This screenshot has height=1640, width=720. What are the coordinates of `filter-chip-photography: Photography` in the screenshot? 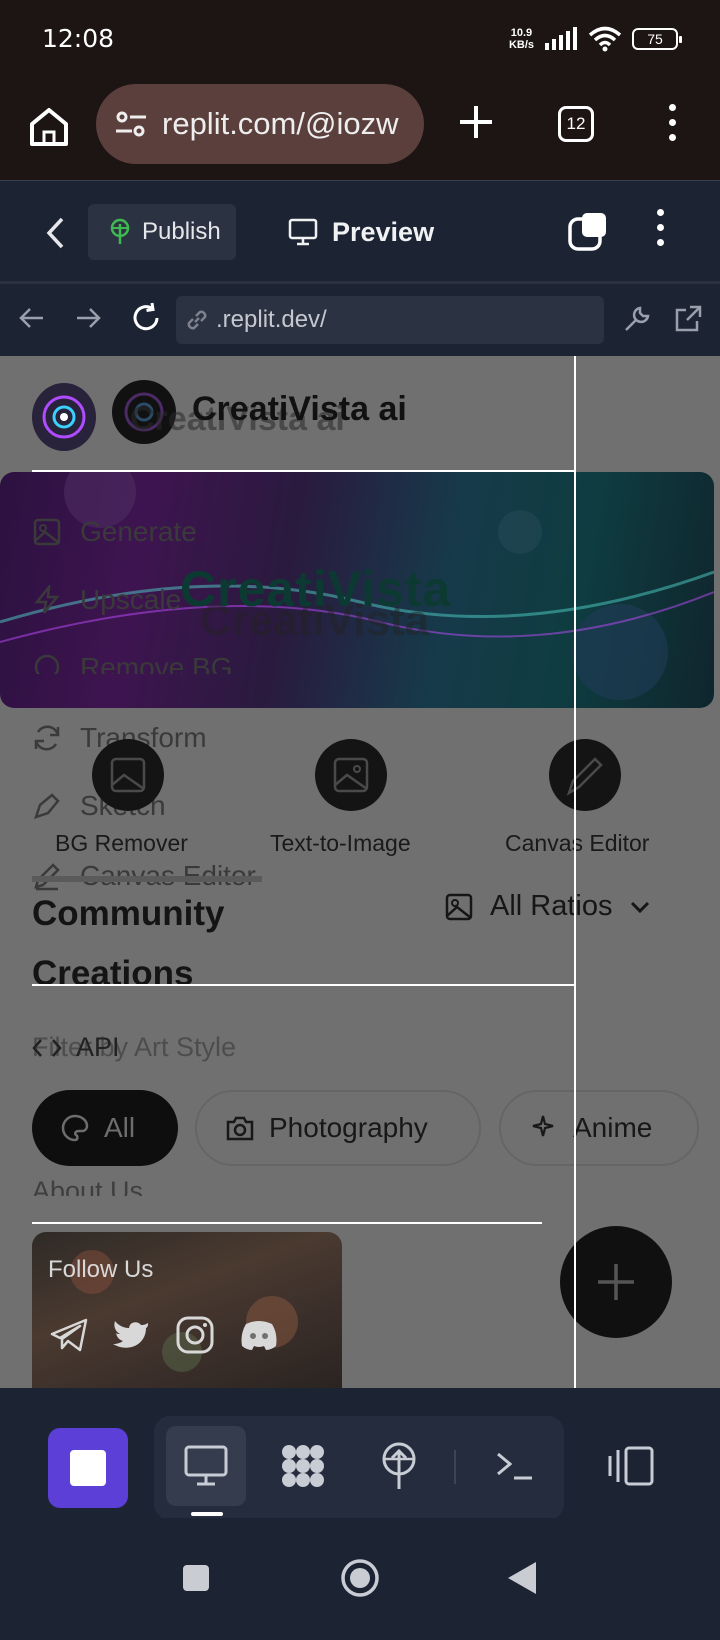 It's located at (338, 1128).